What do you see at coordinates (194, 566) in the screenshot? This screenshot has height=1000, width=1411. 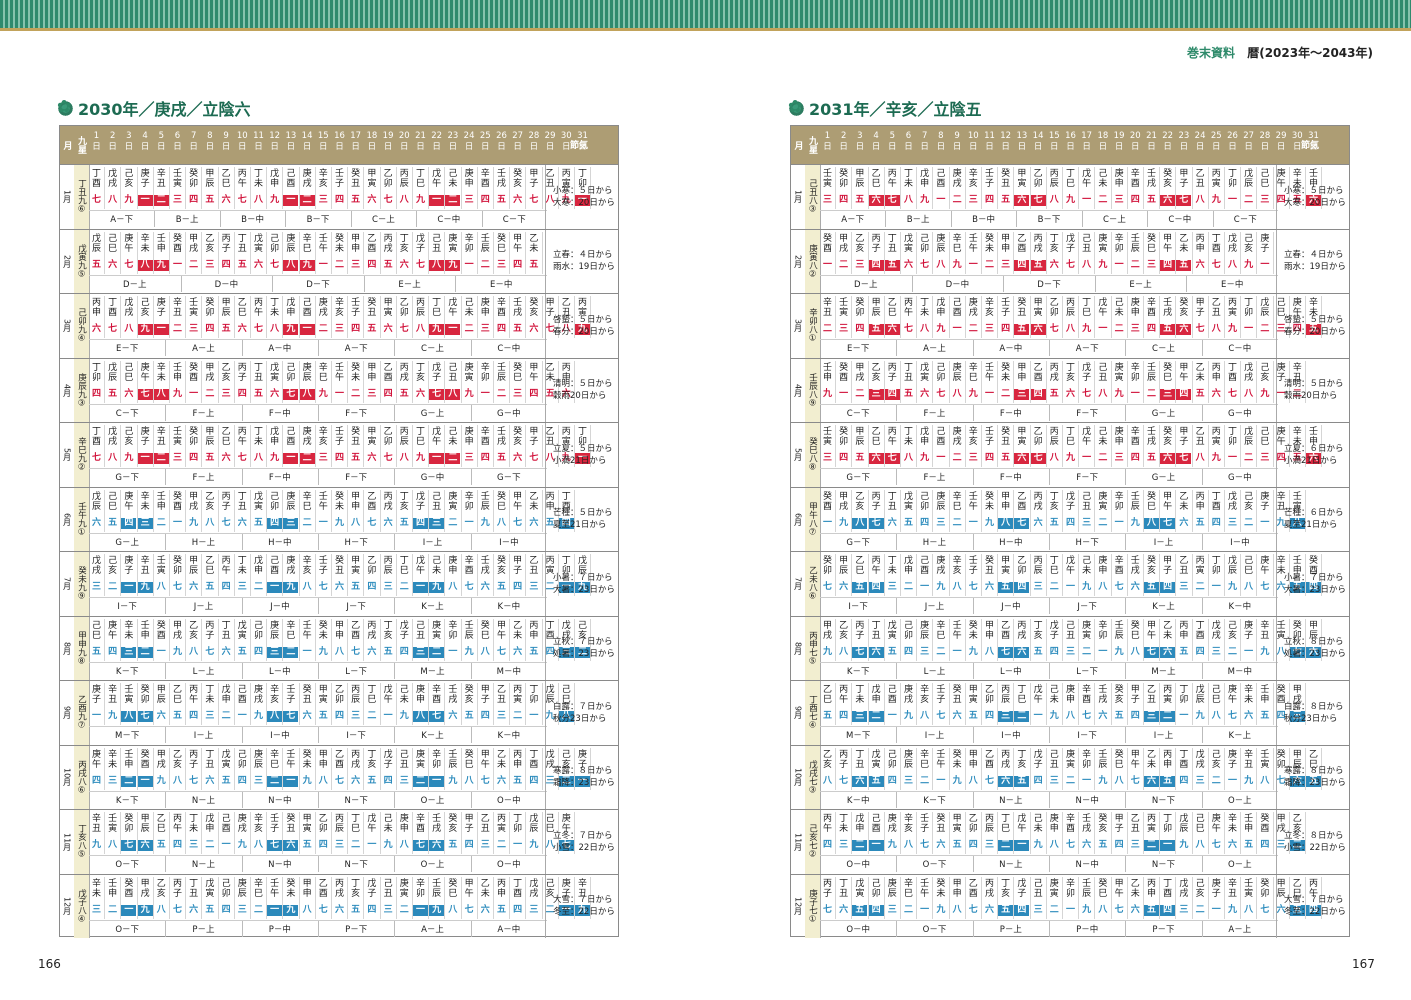 I see `kanshi-cell: 甲 辰` at bounding box center [194, 566].